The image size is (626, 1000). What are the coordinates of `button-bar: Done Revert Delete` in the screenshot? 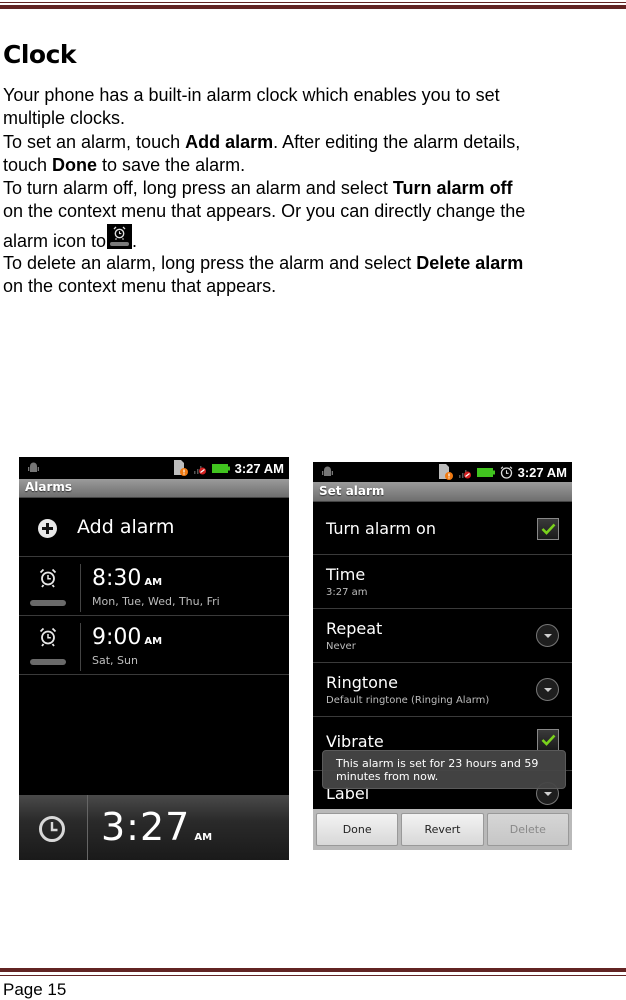 It's located at (442, 829).